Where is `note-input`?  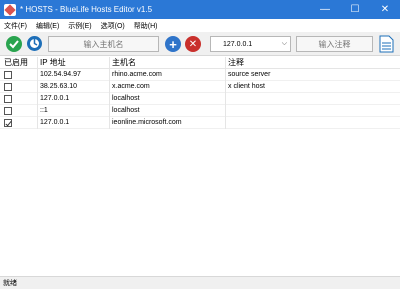
note-input is located at coordinates (334, 44).